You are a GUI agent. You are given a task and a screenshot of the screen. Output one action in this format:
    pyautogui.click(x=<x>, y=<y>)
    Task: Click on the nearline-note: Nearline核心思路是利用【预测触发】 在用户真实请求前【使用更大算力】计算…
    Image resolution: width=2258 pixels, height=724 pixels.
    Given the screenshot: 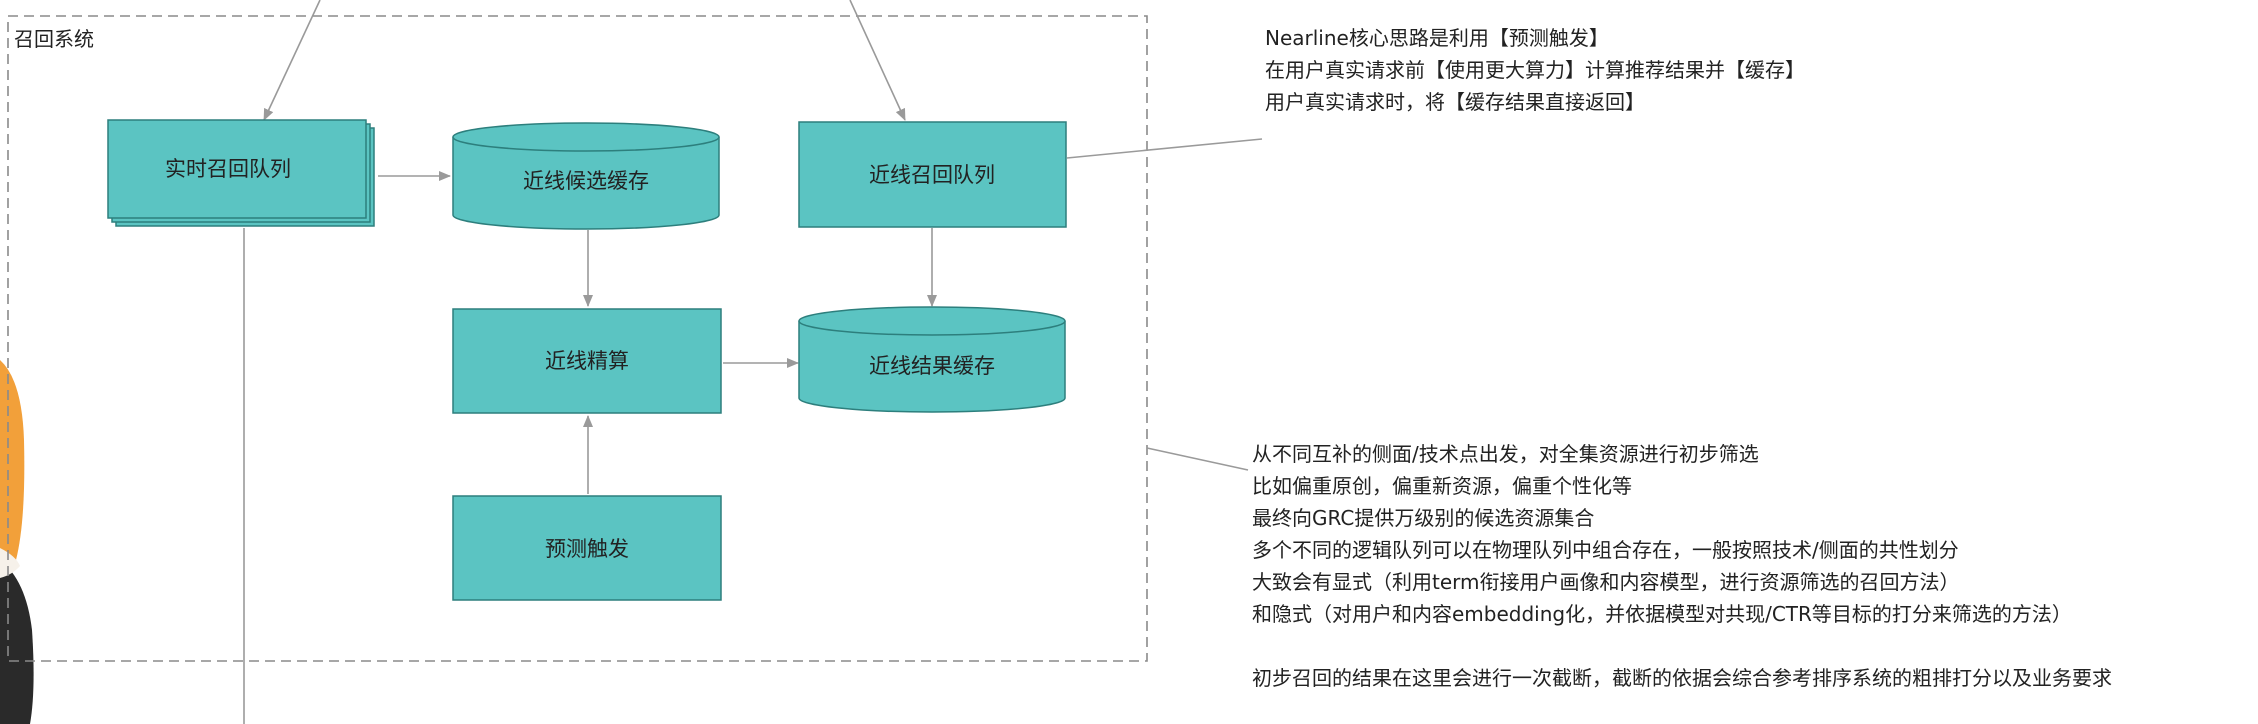 What is the action you would take?
    pyautogui.click(x=1535, y=70)
    